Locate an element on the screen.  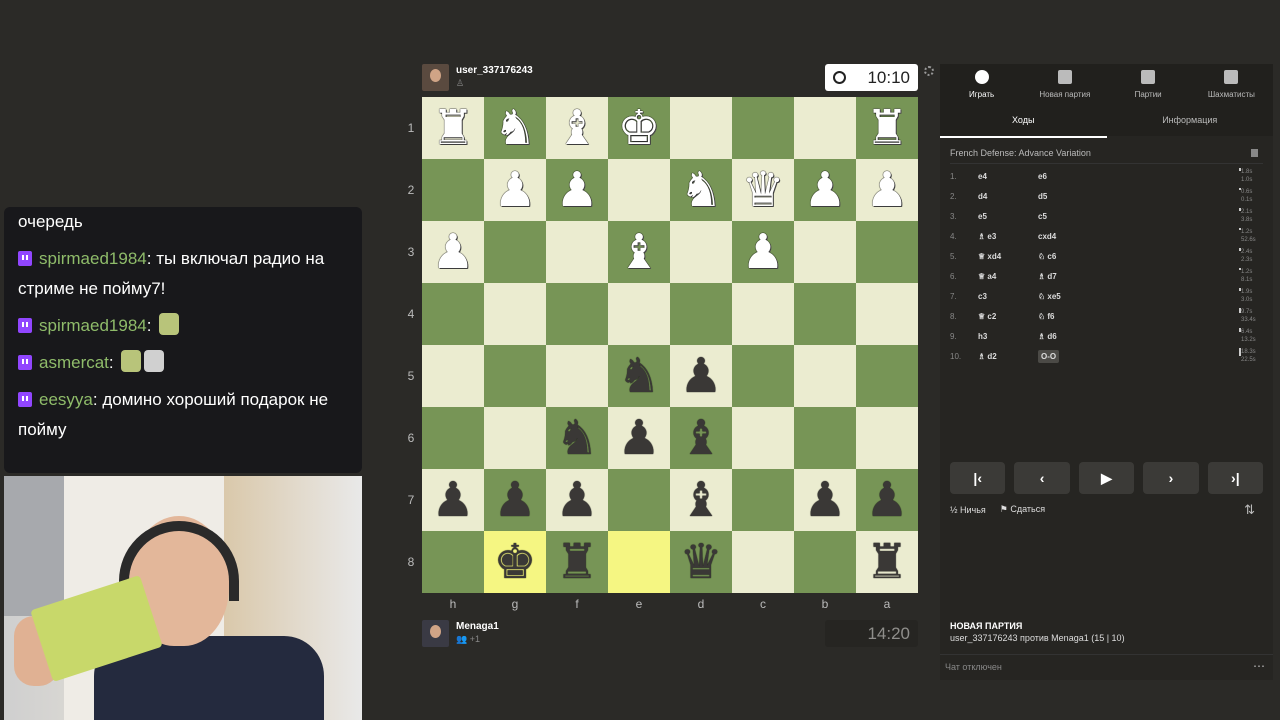
player-name: user_337176243 is located at coordinates (494, 70).